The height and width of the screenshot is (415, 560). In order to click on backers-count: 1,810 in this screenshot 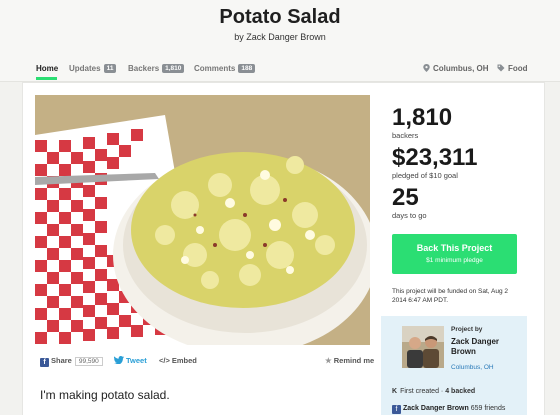, I will do `click(422, 117)`.